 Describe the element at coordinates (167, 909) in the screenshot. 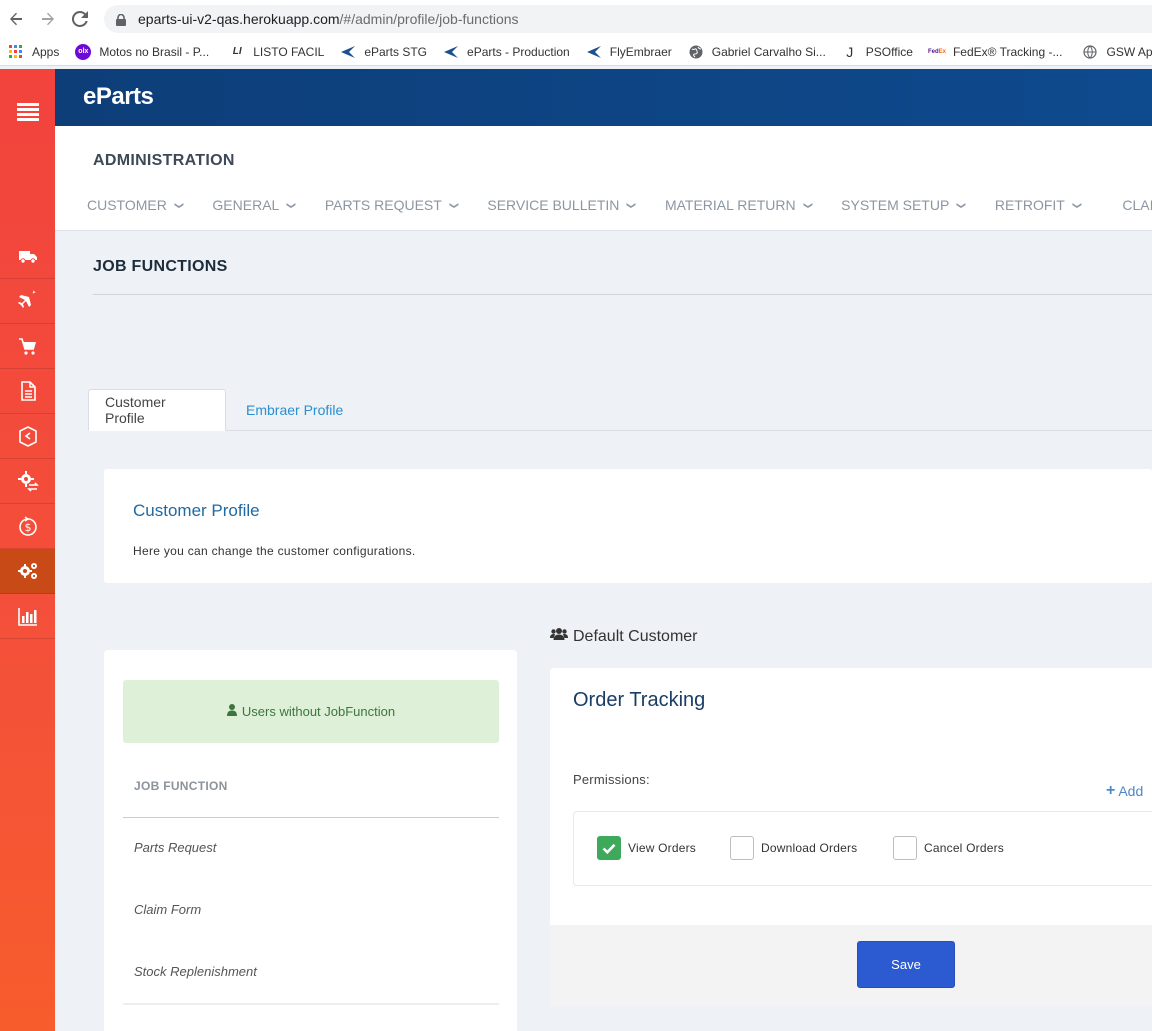

I see `list-item: Claim Form` at that location.